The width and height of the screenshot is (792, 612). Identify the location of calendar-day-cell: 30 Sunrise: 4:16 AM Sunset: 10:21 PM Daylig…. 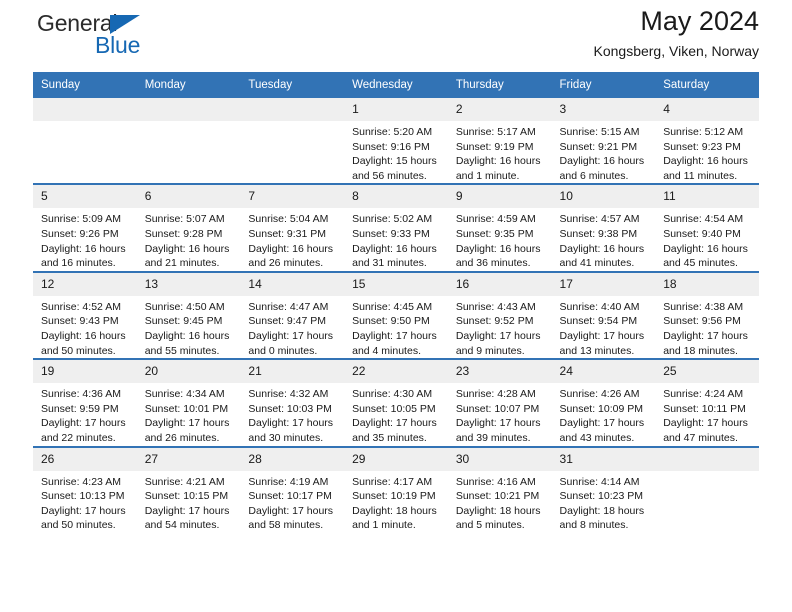
(499, 489).